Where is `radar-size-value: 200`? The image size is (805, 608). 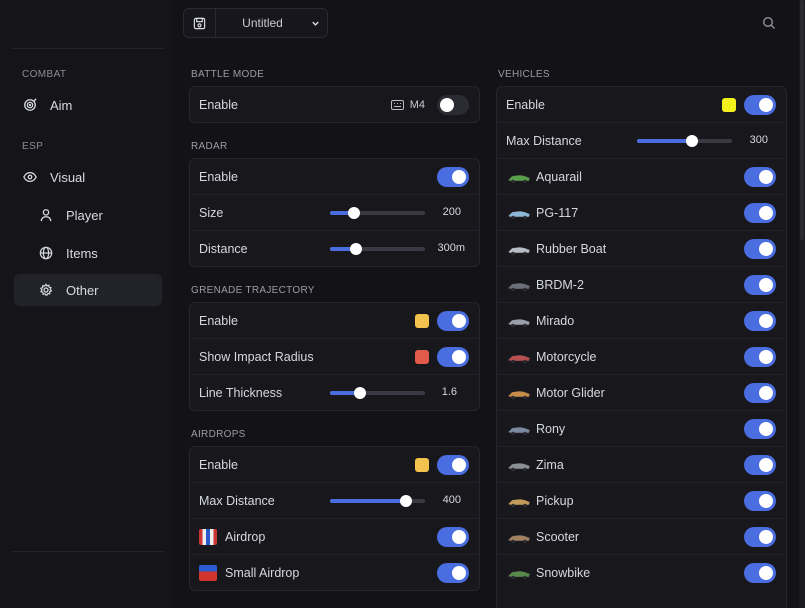
radar-size-value: 200 is located at coordinates (451, 212).